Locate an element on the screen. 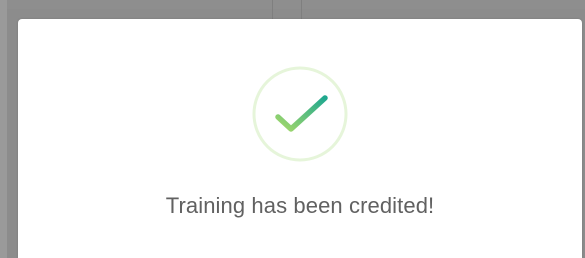 The height and width of the screenshot is (258, 585). success-check-icon is located at coordinates (300, 114).